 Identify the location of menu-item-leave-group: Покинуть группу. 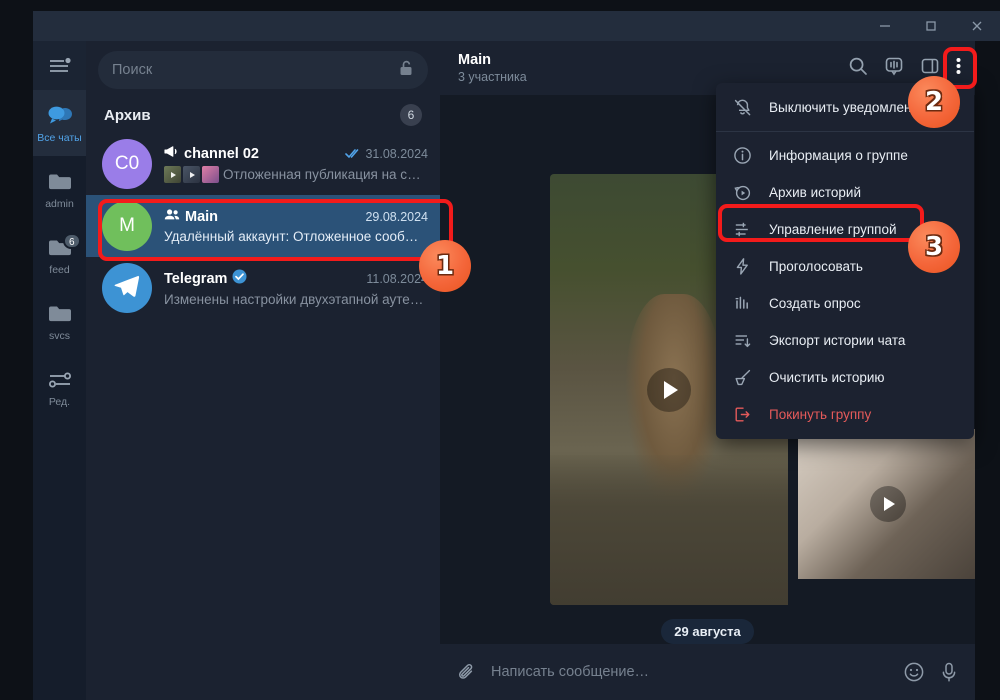
(845, 414).